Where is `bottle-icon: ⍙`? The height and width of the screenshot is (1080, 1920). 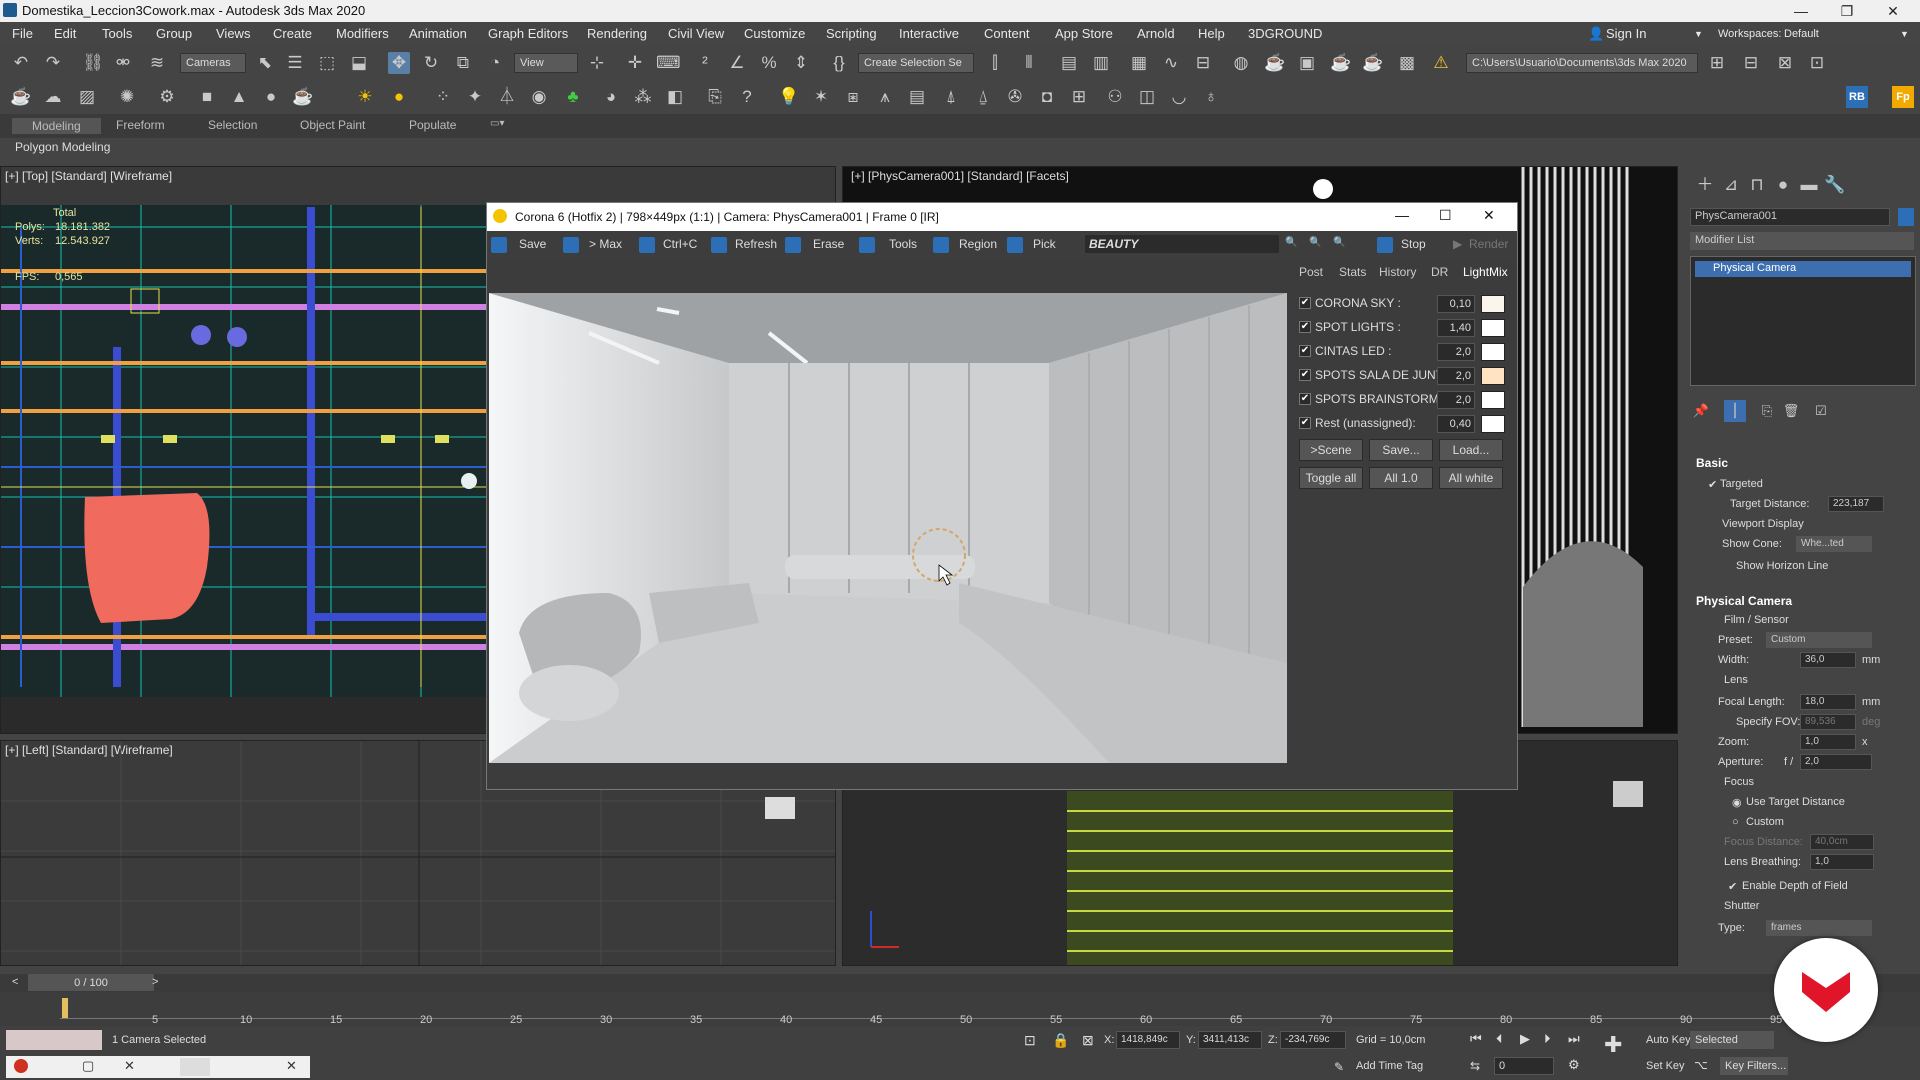
bottle-icon: ⍙ is located at coordinates (983, 97).